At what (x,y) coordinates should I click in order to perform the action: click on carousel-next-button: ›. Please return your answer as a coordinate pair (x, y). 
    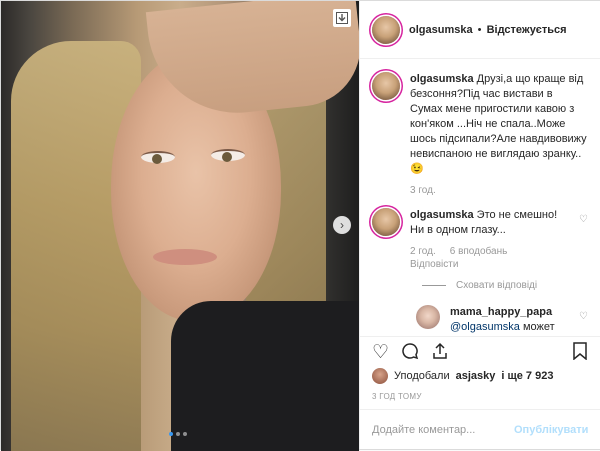
    Looking at the image, I should click on (342, 225).